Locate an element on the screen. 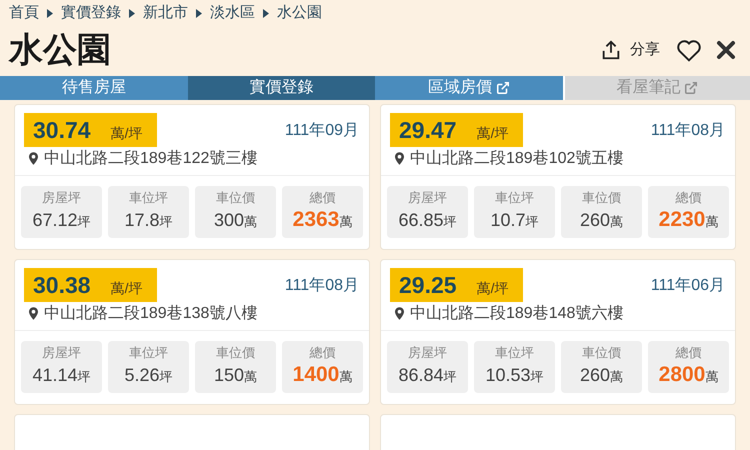 The width and height of the screenshot is (750, 450). address: 中山北路二段189巷138號八樓 is located at coordinates (151, 314).